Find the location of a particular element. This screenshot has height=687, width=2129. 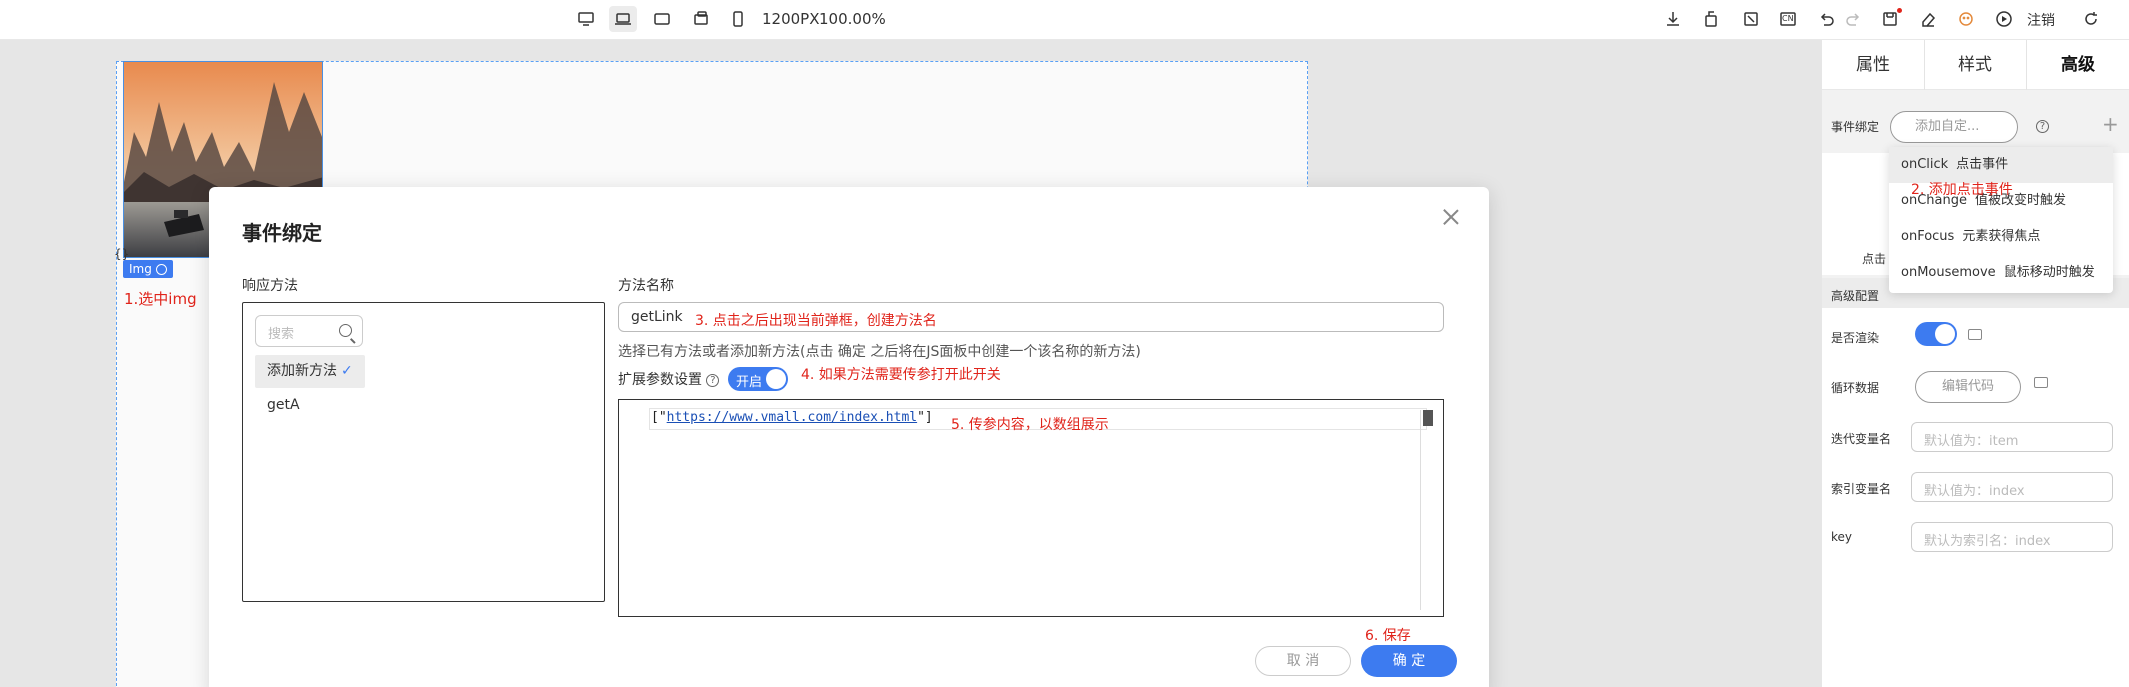

refresh-icon is located at coordinates (2091, 19).